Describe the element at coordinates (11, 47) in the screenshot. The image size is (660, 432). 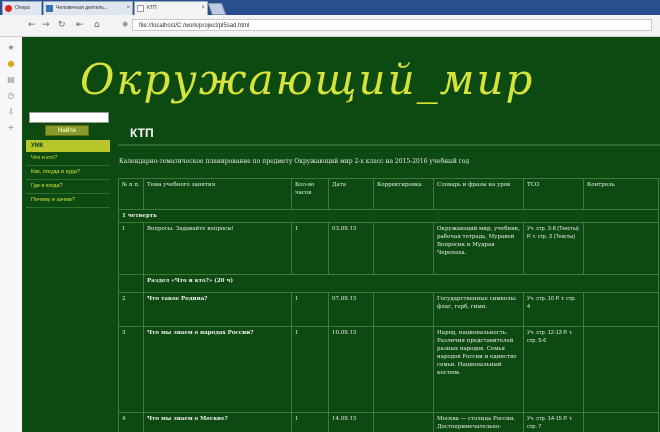
I see `bookmarks-icon: ★` at that location.